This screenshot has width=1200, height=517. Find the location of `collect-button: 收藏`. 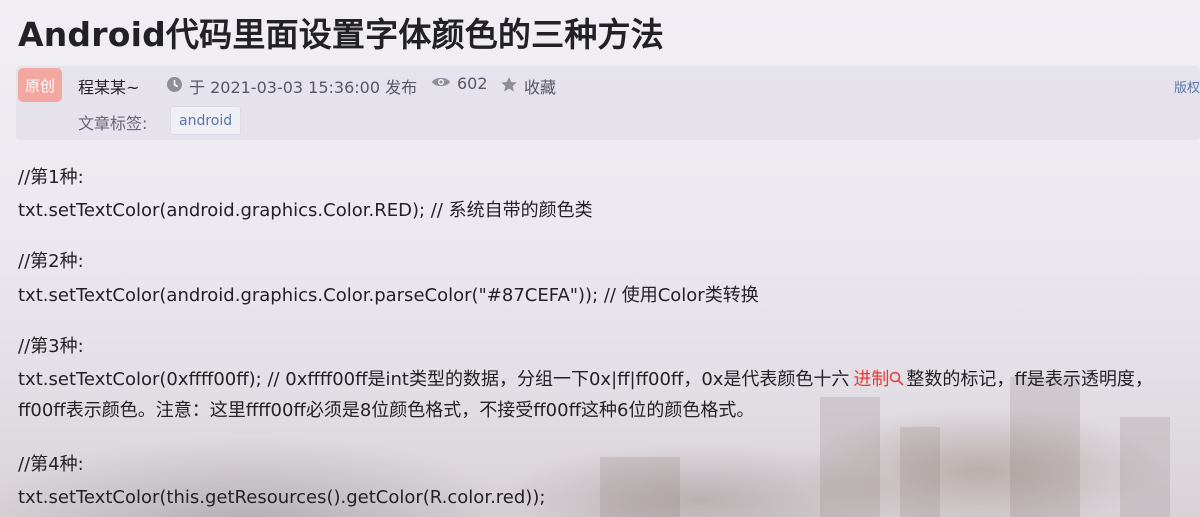

collect-button: 收藏 is located at coordinates (528, 86).